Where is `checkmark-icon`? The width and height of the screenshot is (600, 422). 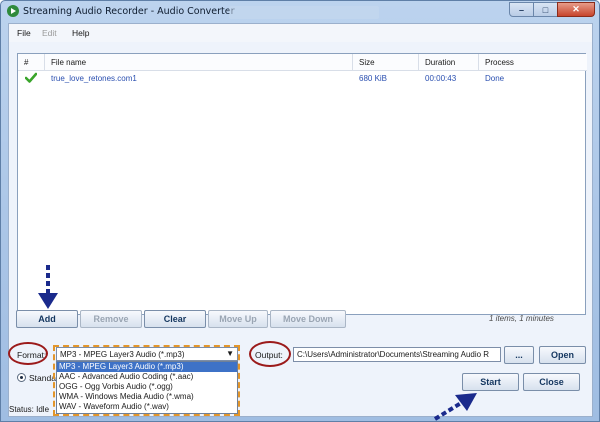 checkmark-icon is located at coordinates (31, 77).